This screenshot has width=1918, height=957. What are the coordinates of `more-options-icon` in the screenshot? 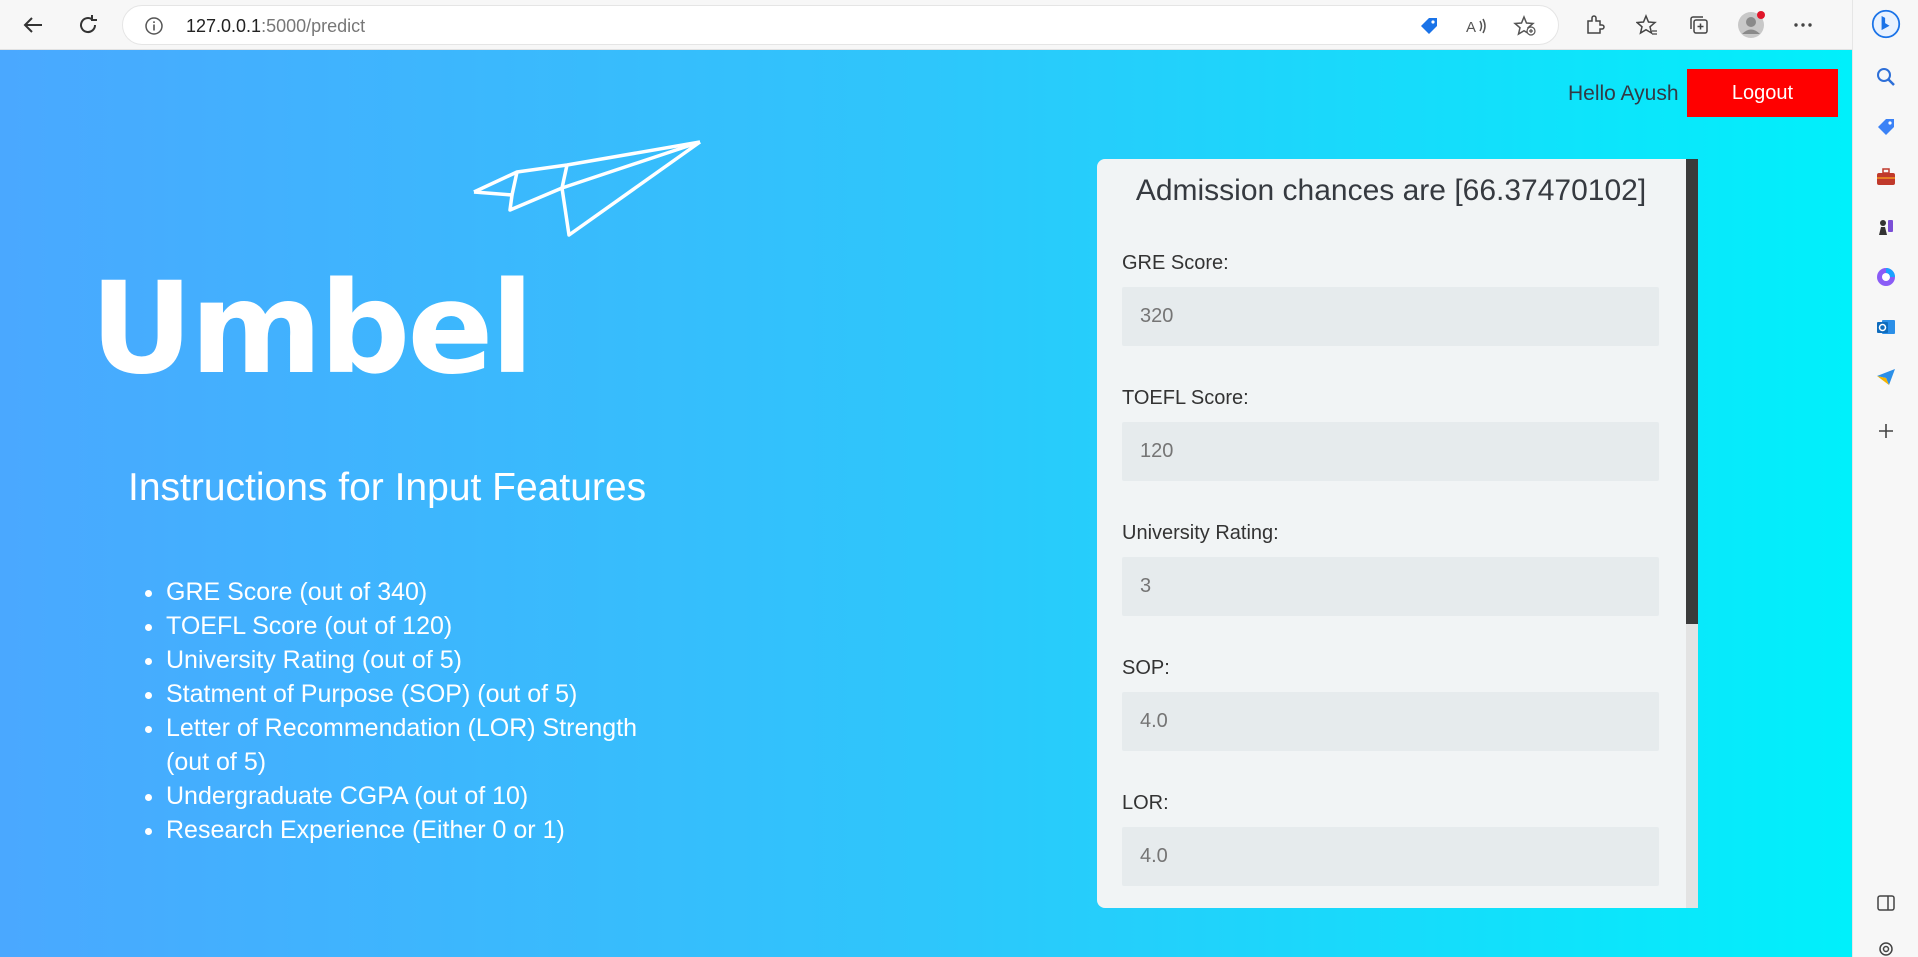 It's located at (1803, 25).